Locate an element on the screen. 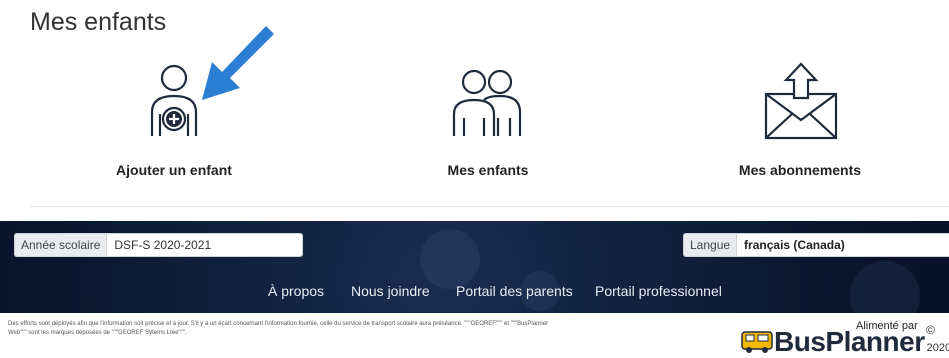 Image resolution: width=949 pixels, height=358 pixels. add-child-tile: Ajouter un enfant is located at coordinates (174, 121).